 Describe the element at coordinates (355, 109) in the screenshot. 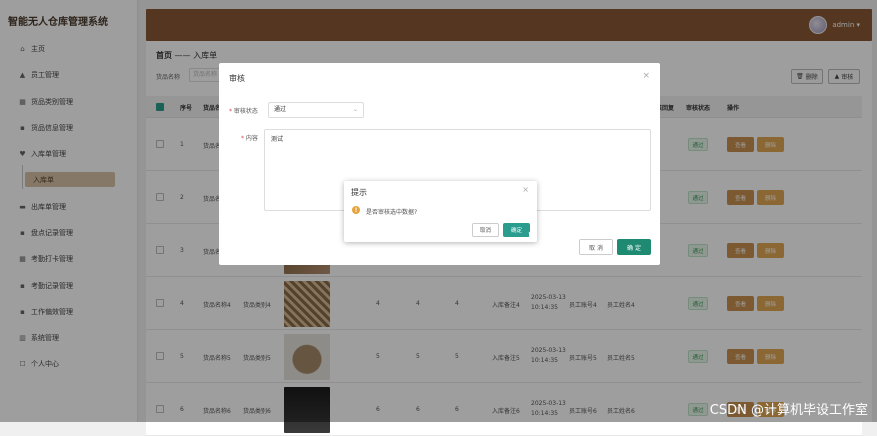

I see `chevron-down-icon: ⌄` at that location.